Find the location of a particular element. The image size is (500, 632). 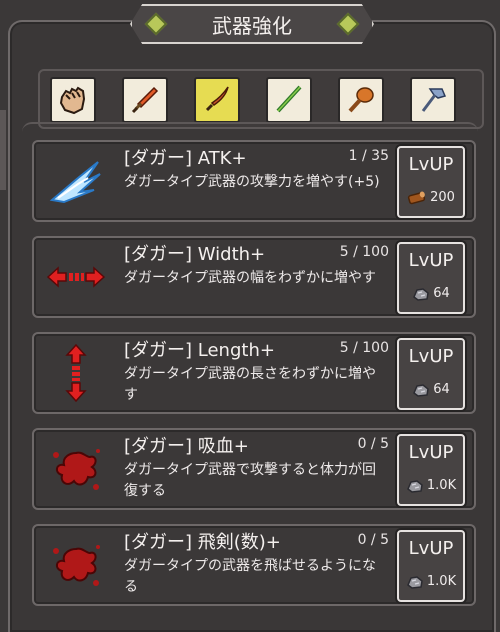

spear-icon is located at coordinates (289, 99).